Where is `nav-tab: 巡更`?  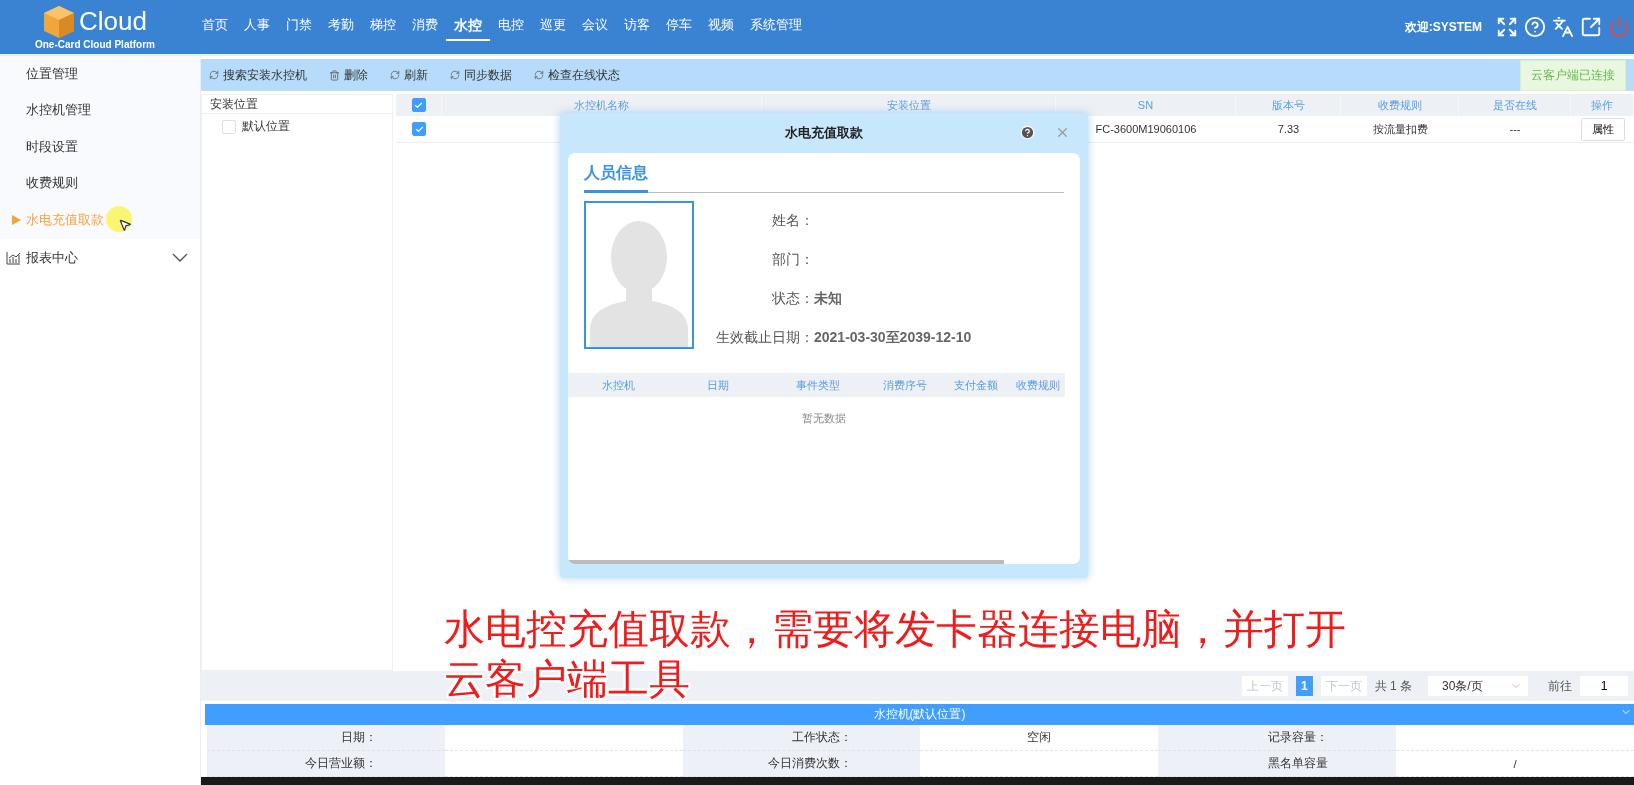 nav-tab: 巡更 is located at coordinates (553, 27).